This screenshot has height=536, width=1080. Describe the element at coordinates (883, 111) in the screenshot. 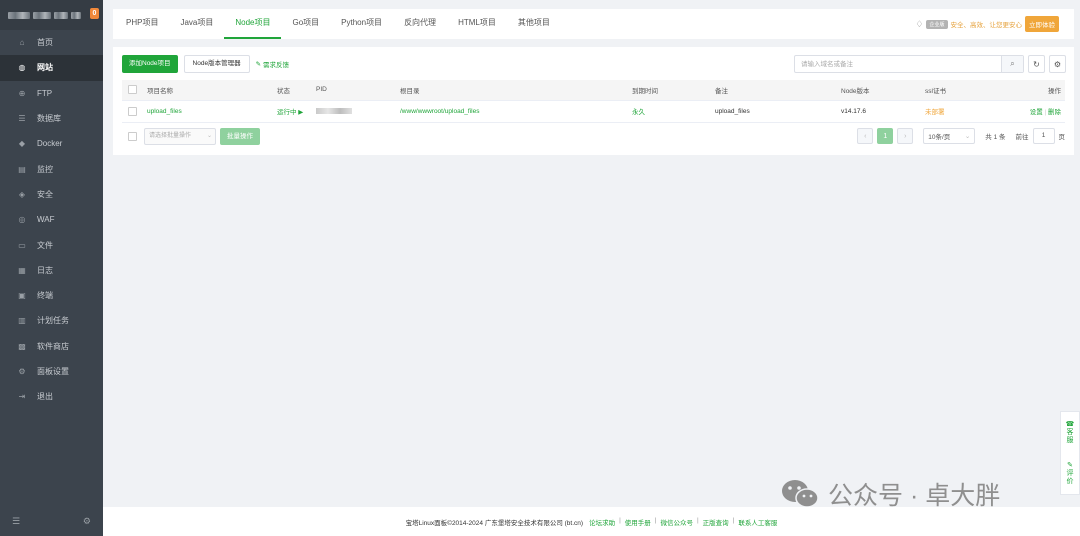

I see `node-version-value: v14.17.6` at that location.